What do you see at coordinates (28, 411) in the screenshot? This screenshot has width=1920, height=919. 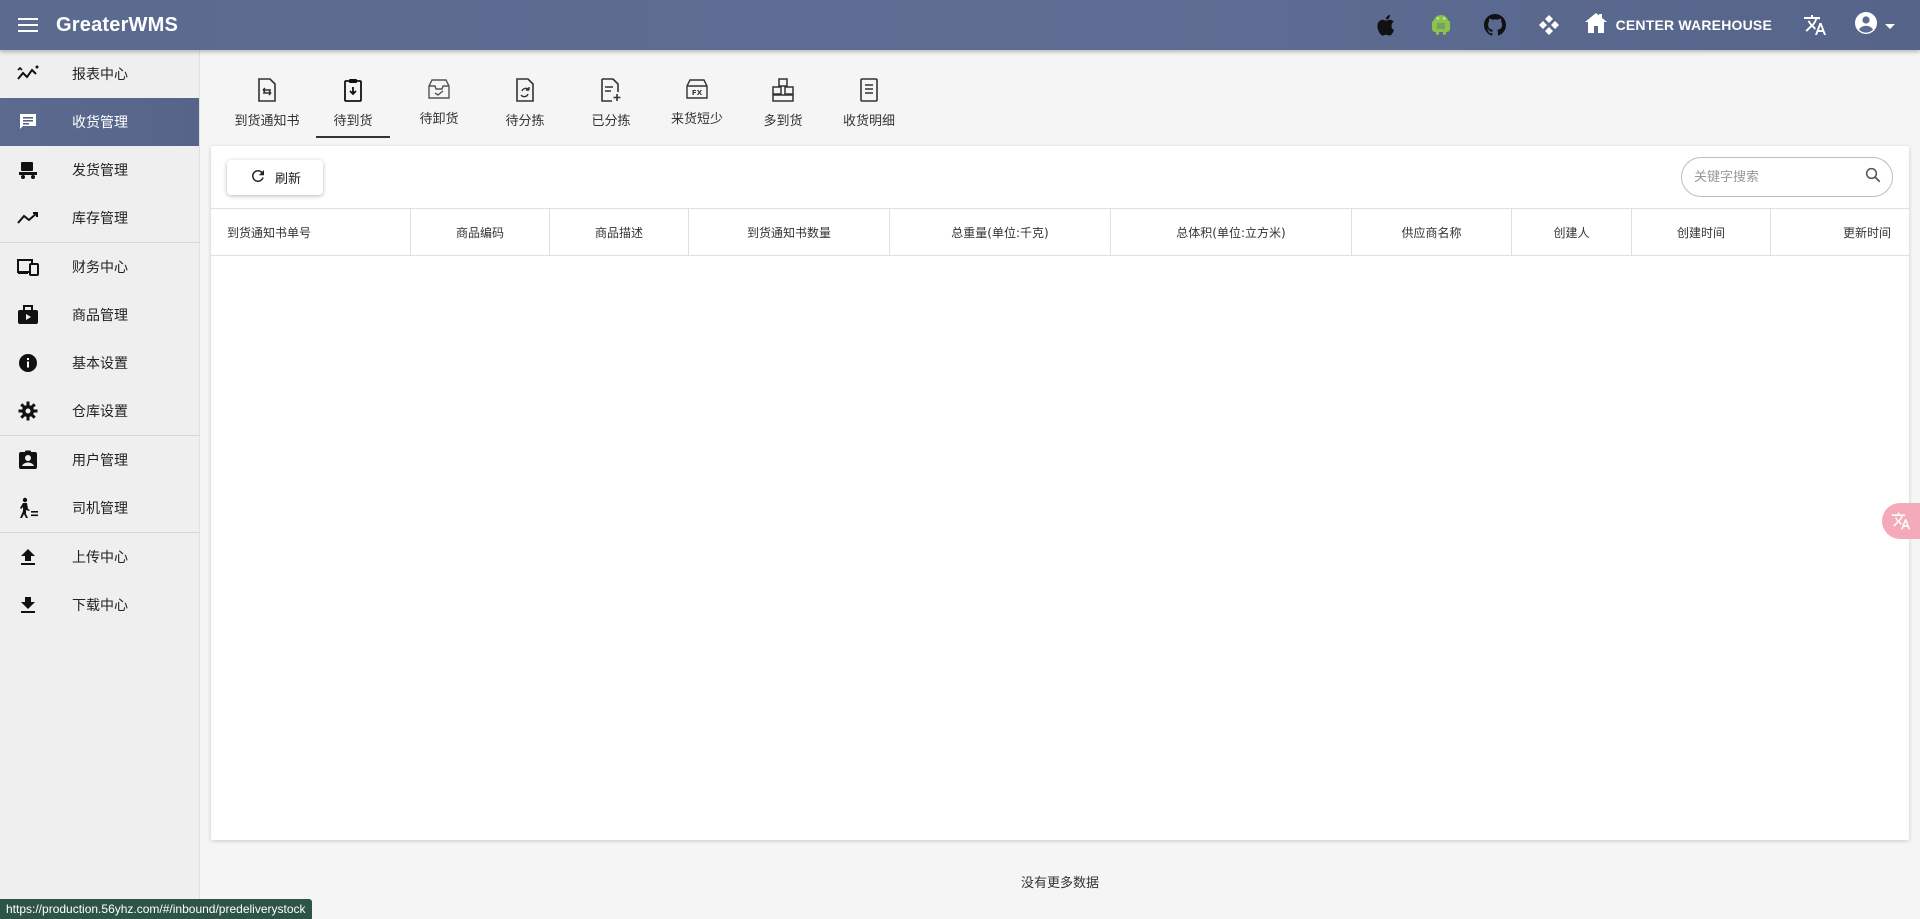 I see `gear-icon` at bounding box center [28, 411].